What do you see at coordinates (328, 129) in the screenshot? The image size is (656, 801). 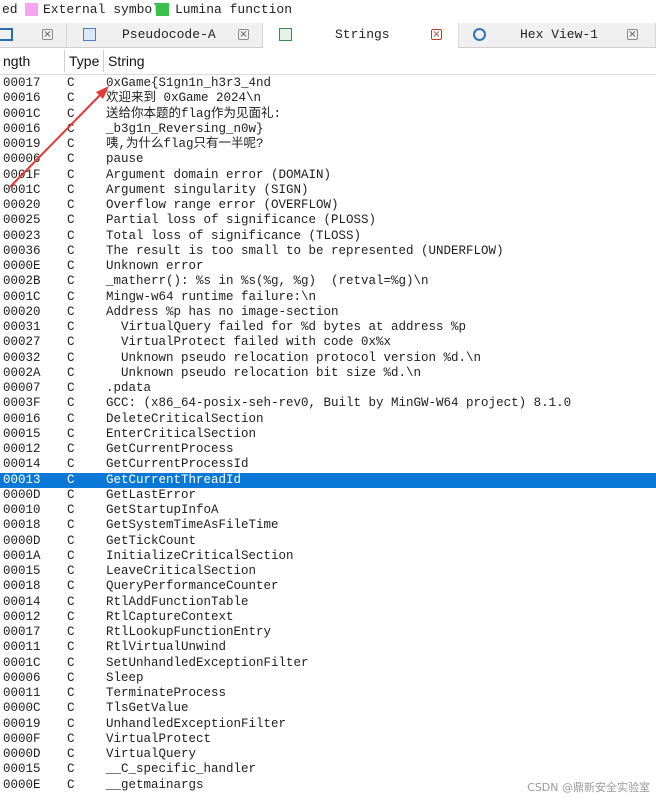 I see `table-row: 00016 C _b3g1n_Reversing_n0w}` at bounding box center [328, 129].